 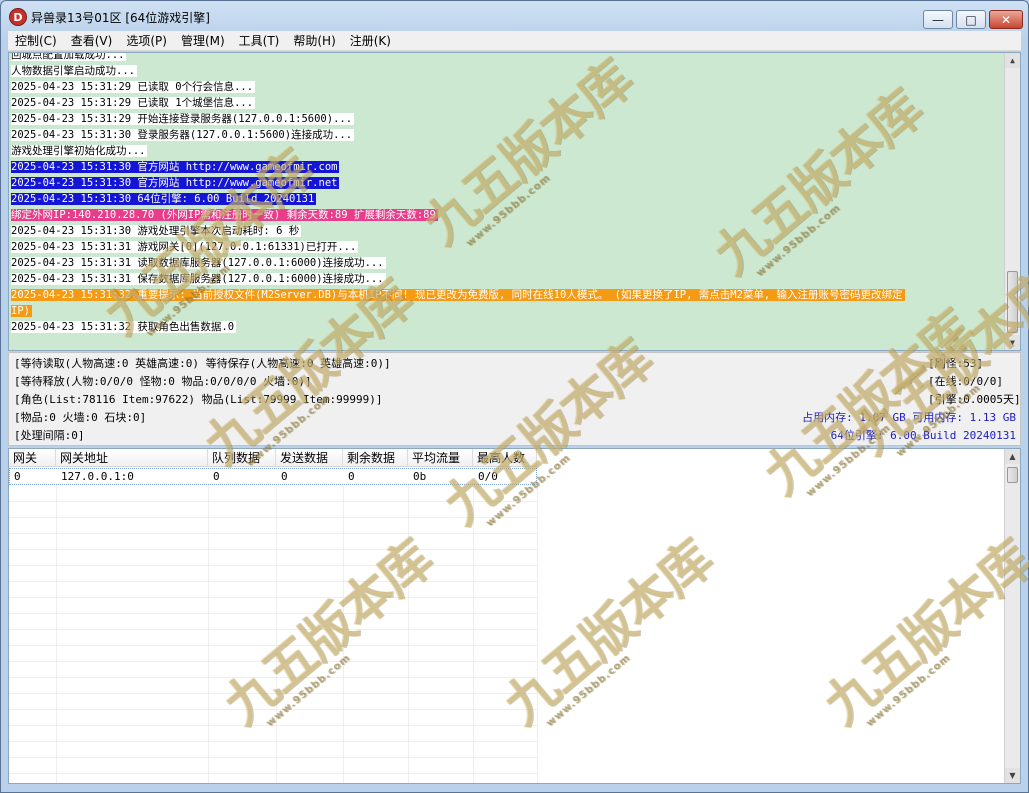 I want to click on close-button: ✕, so click(x=1006, y=19).